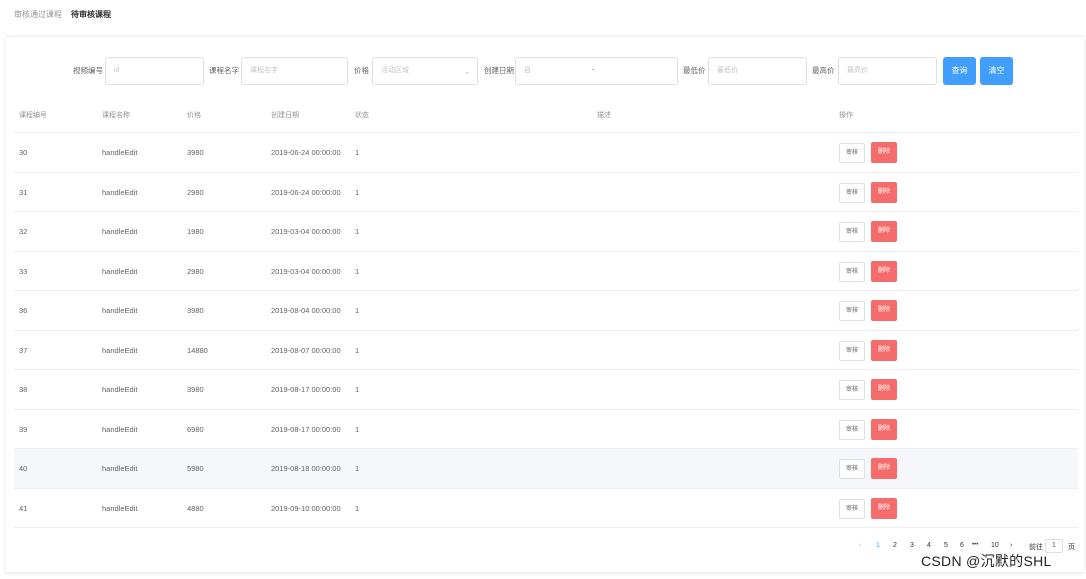  Describe the element at coordinates (306, 429) in the screenshot. I see `cell-created-date: 2019-08-17 00:00:00` at that location.